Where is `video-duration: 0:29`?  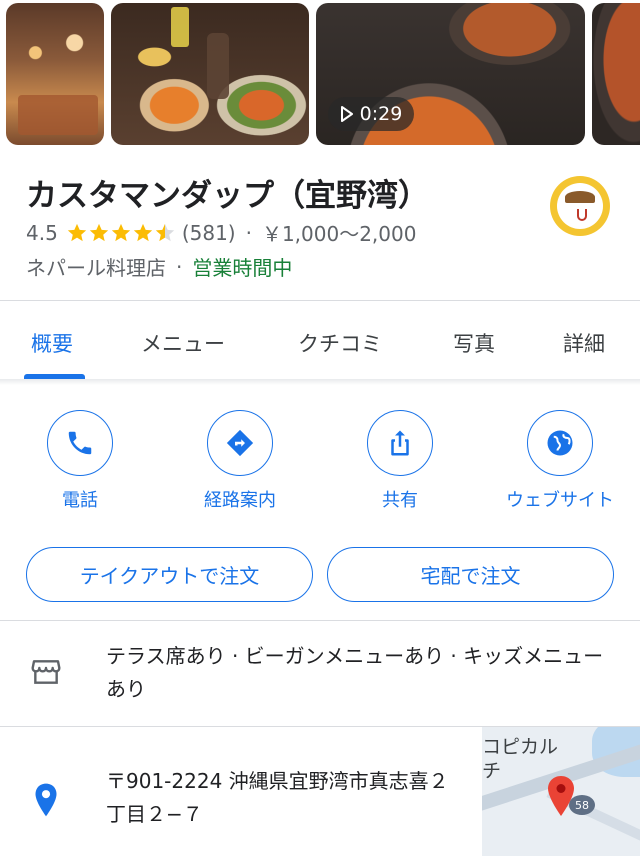
video-duration: 0:29 is located at coordinates (381, 114).